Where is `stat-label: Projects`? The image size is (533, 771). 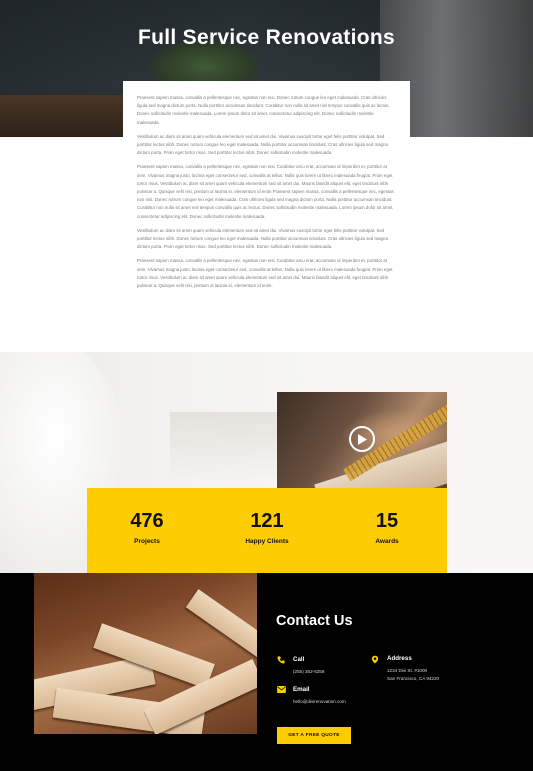 stat-label: Projects is located at coordinates (147, 541).